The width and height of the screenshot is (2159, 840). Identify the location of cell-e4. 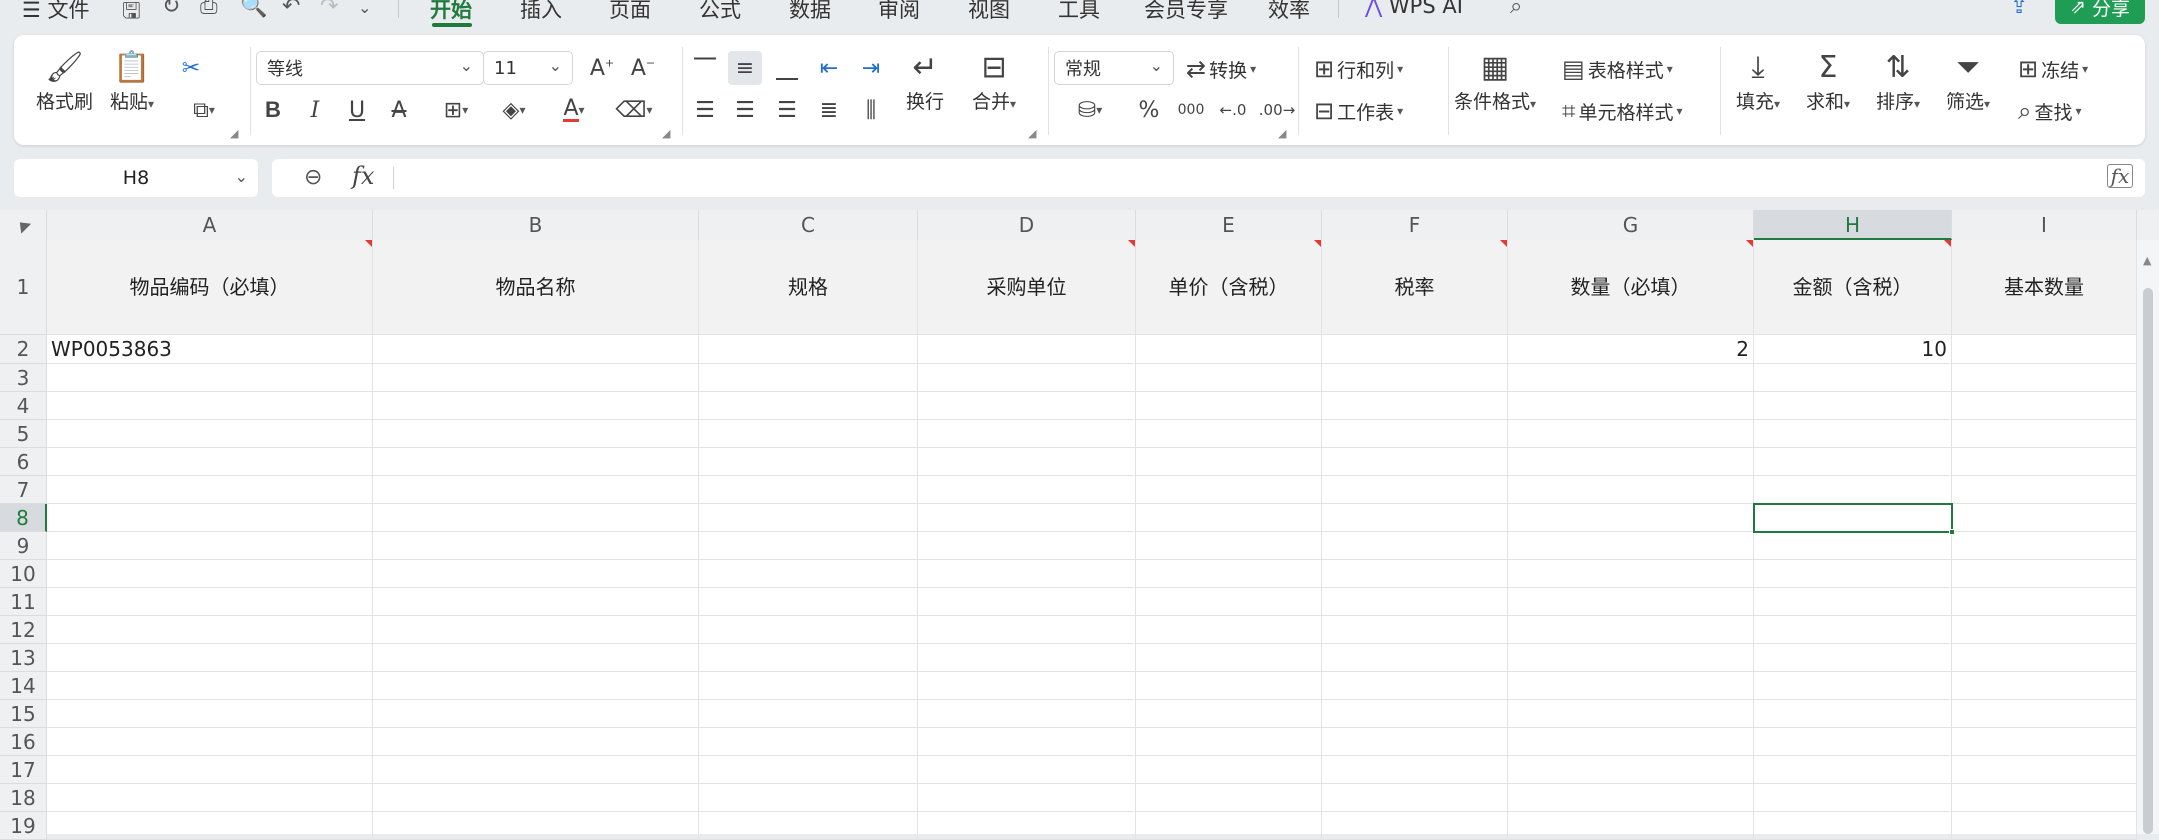
(1229, 406).